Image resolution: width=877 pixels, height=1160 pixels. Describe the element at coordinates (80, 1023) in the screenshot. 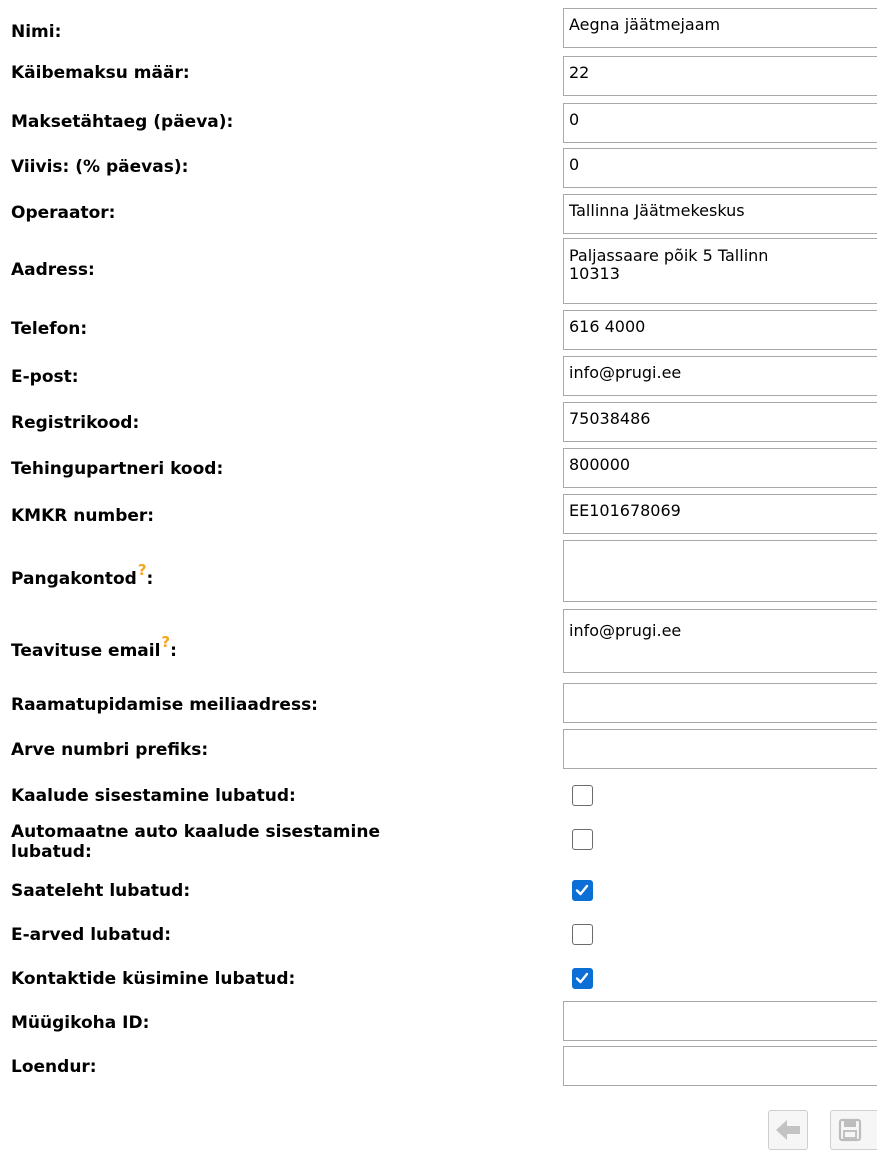

I see `label-muugikoha-id: Müügikoha ID:` at that location.